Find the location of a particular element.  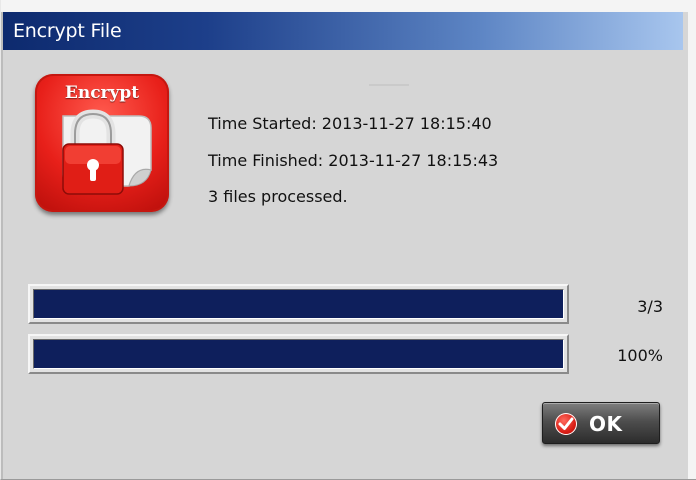

checkmark-icon is located at coordinates (566, 424).